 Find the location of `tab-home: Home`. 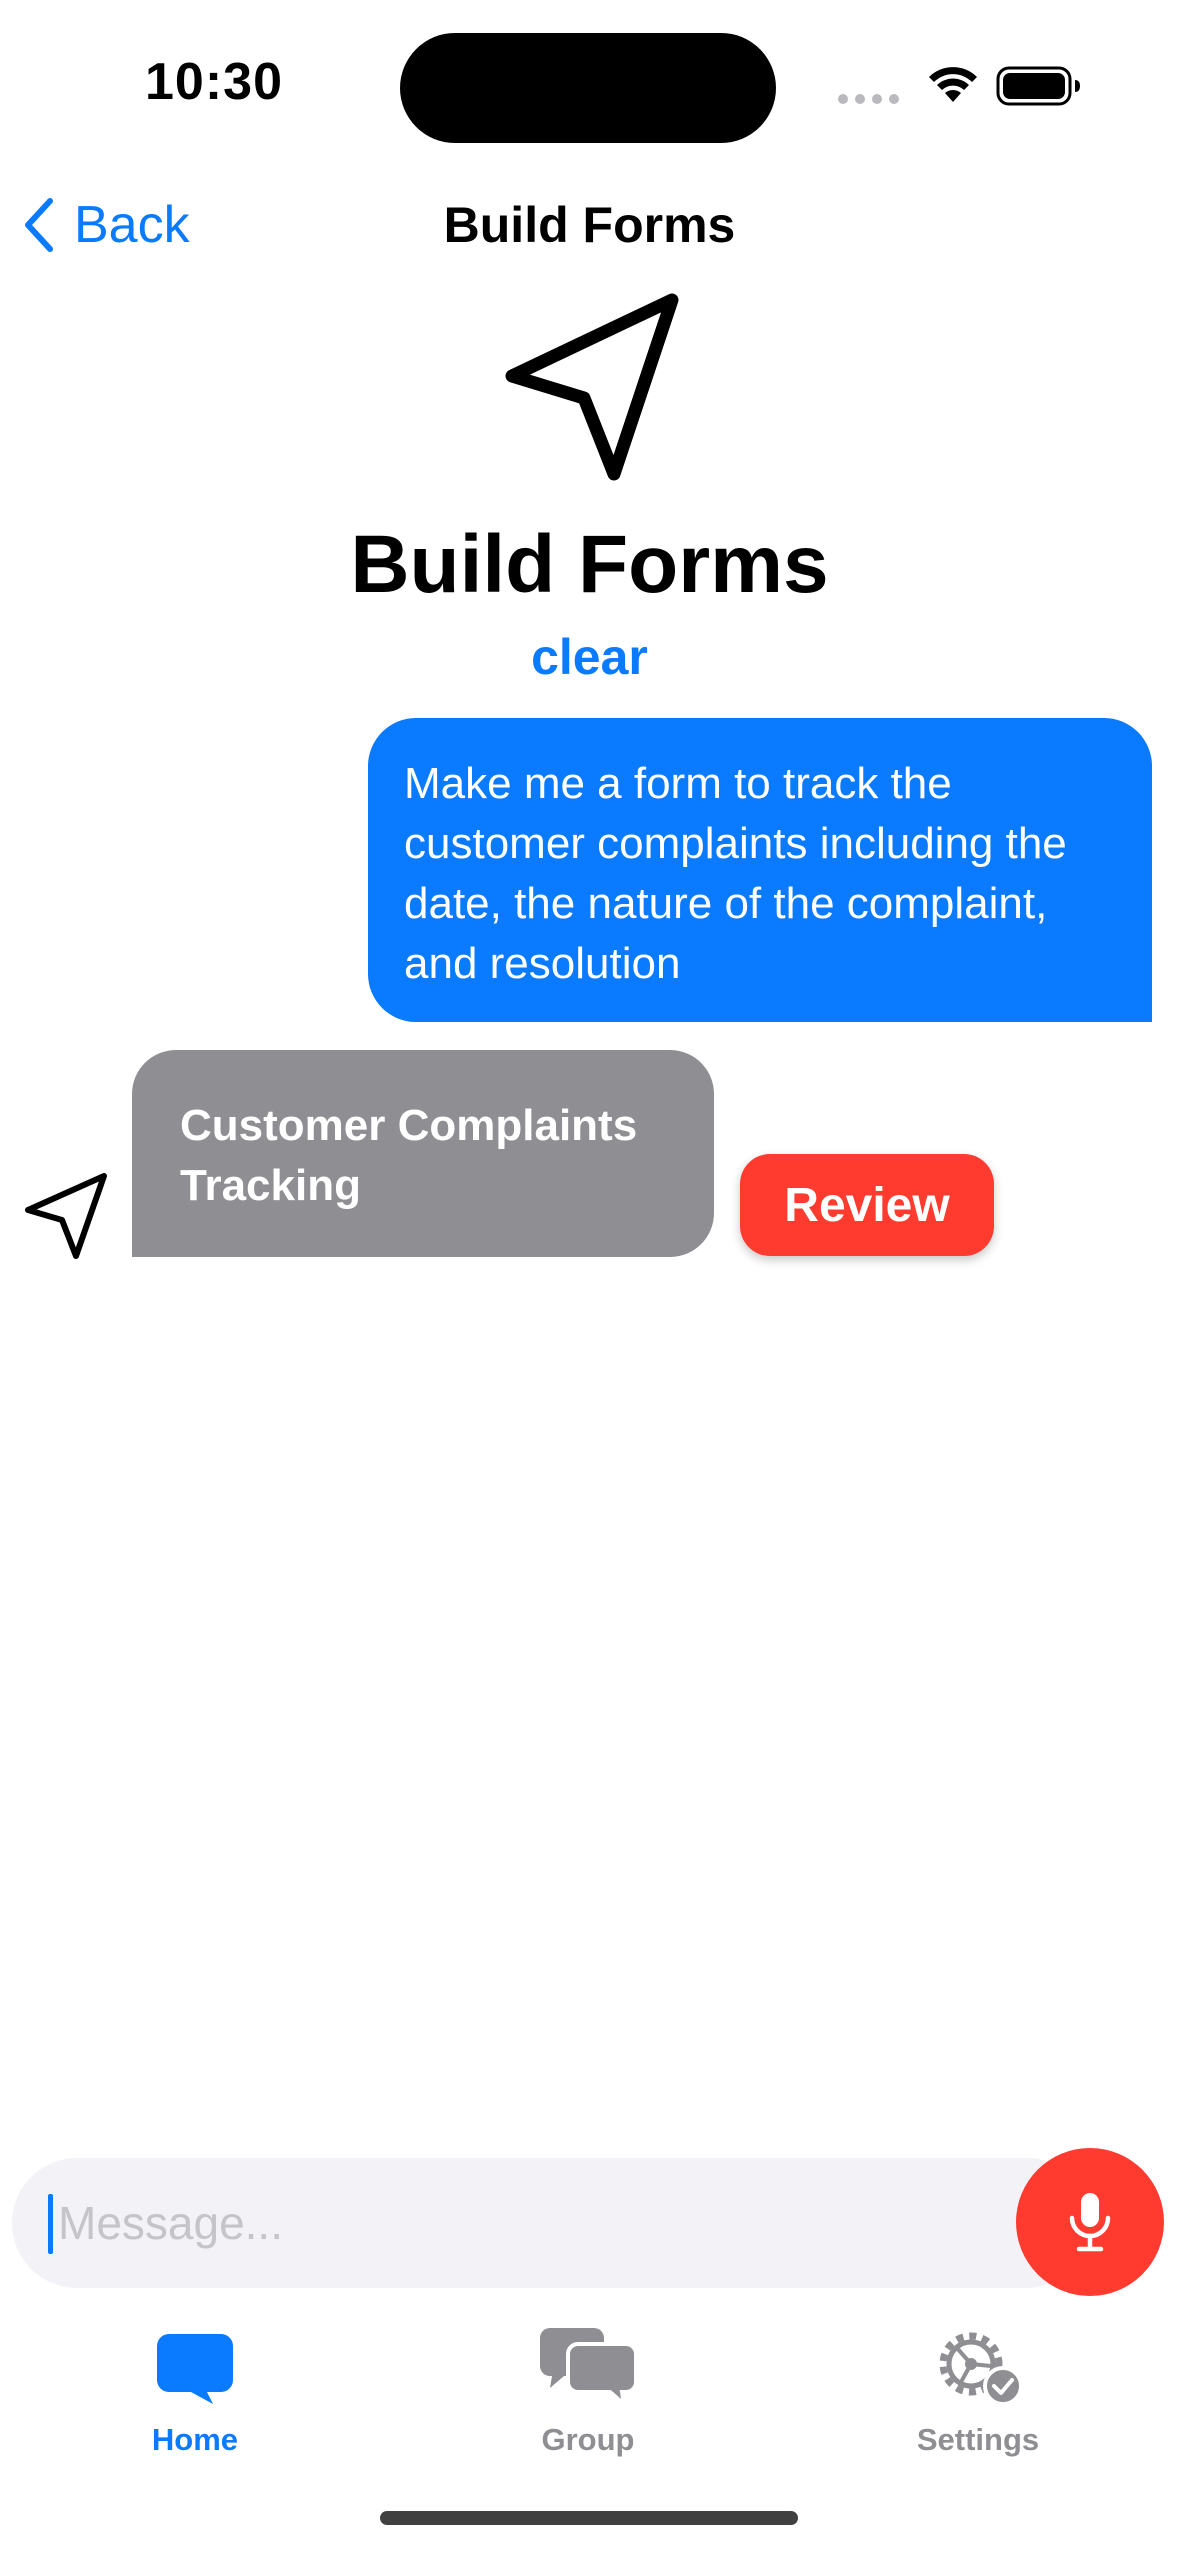

tab-home: Home is located at coordinates (195, 2398).